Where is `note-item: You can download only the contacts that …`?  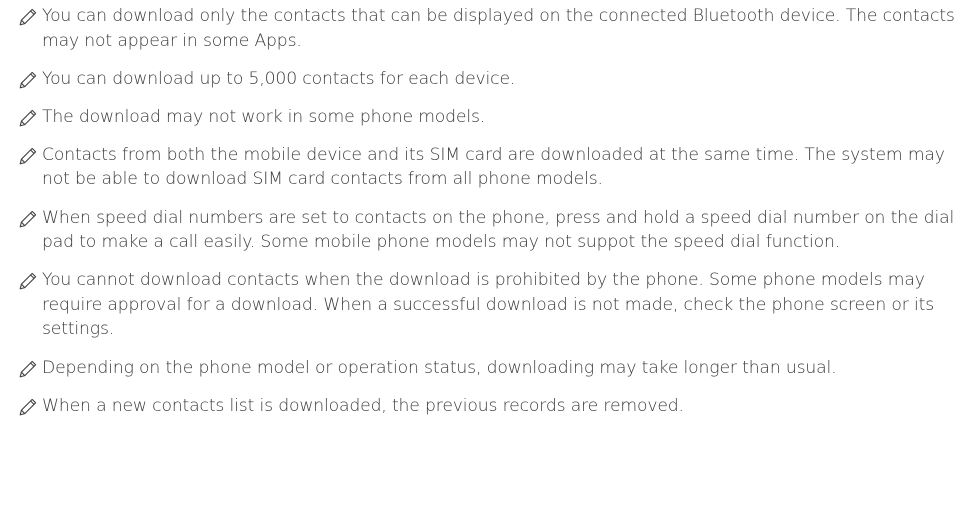
note-item: You can download only the contacts that … is located at coordinates (488, 28).